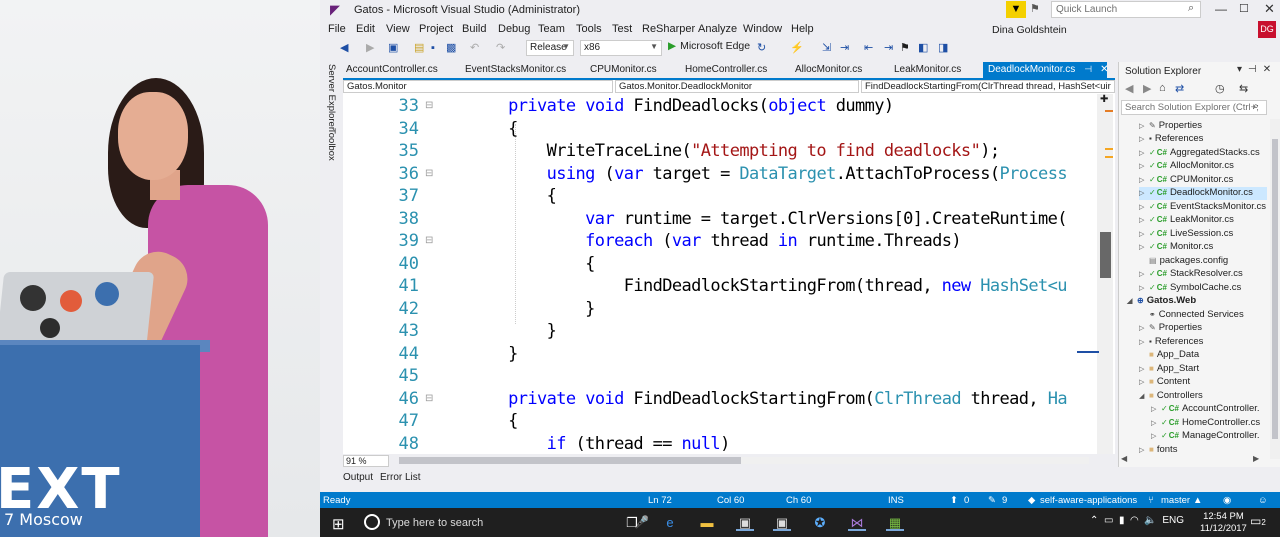  Describe the element at coordinates (668, 29) in the screenshot. I see `menu-resharper: ReSharper` at that location.